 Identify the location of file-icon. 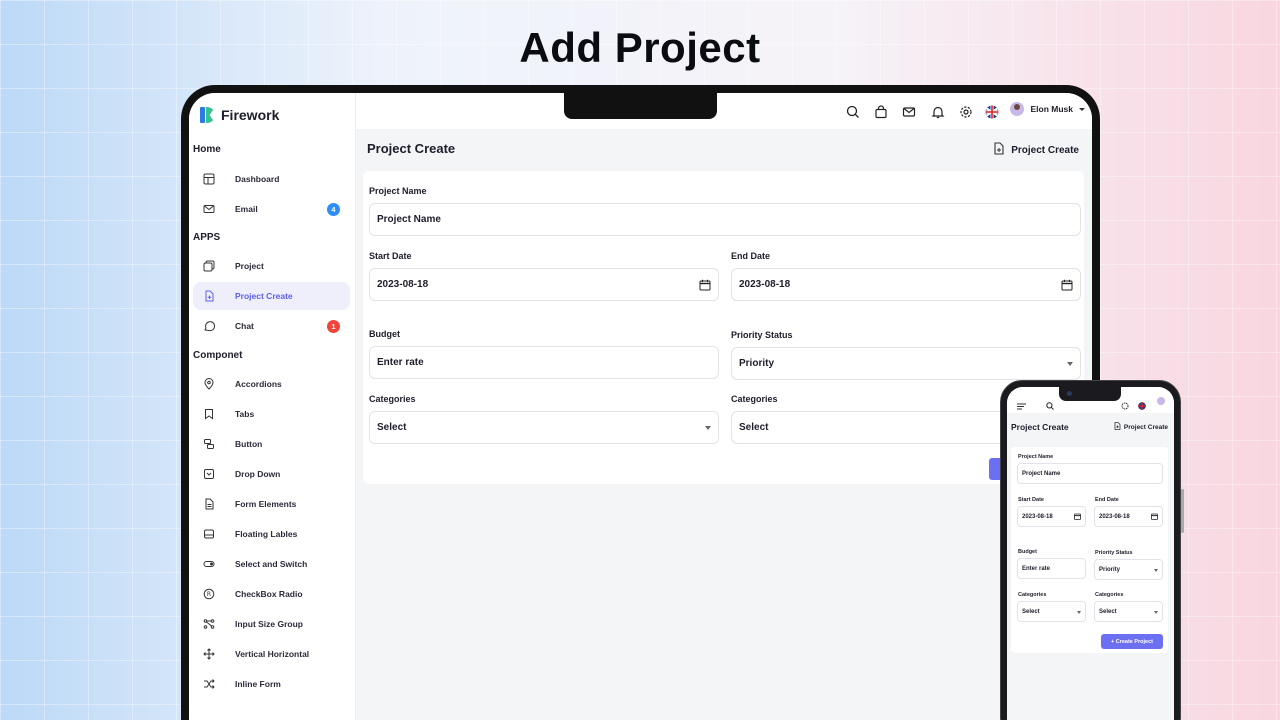
(209, 504).